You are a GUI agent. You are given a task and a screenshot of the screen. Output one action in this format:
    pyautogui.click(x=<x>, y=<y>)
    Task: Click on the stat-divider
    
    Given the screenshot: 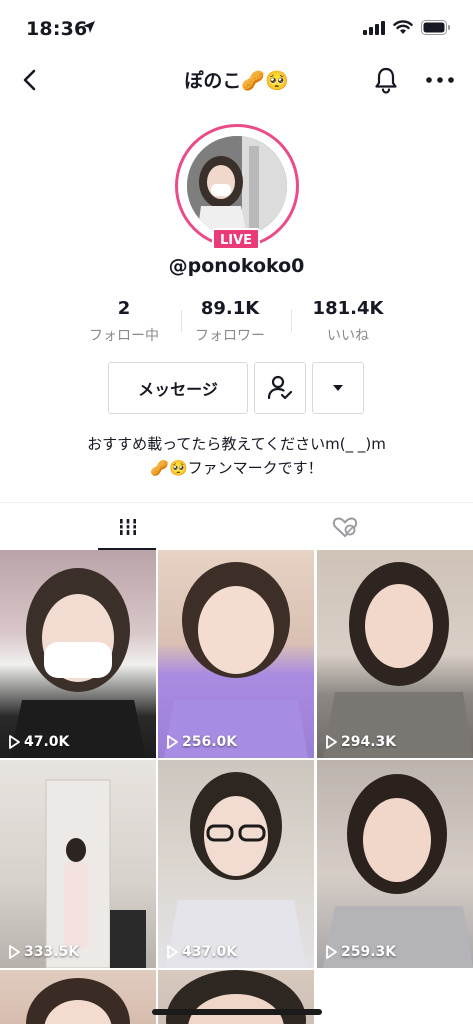 What is the action you would take?
    pyautogui.click(x=291, y=321)
    